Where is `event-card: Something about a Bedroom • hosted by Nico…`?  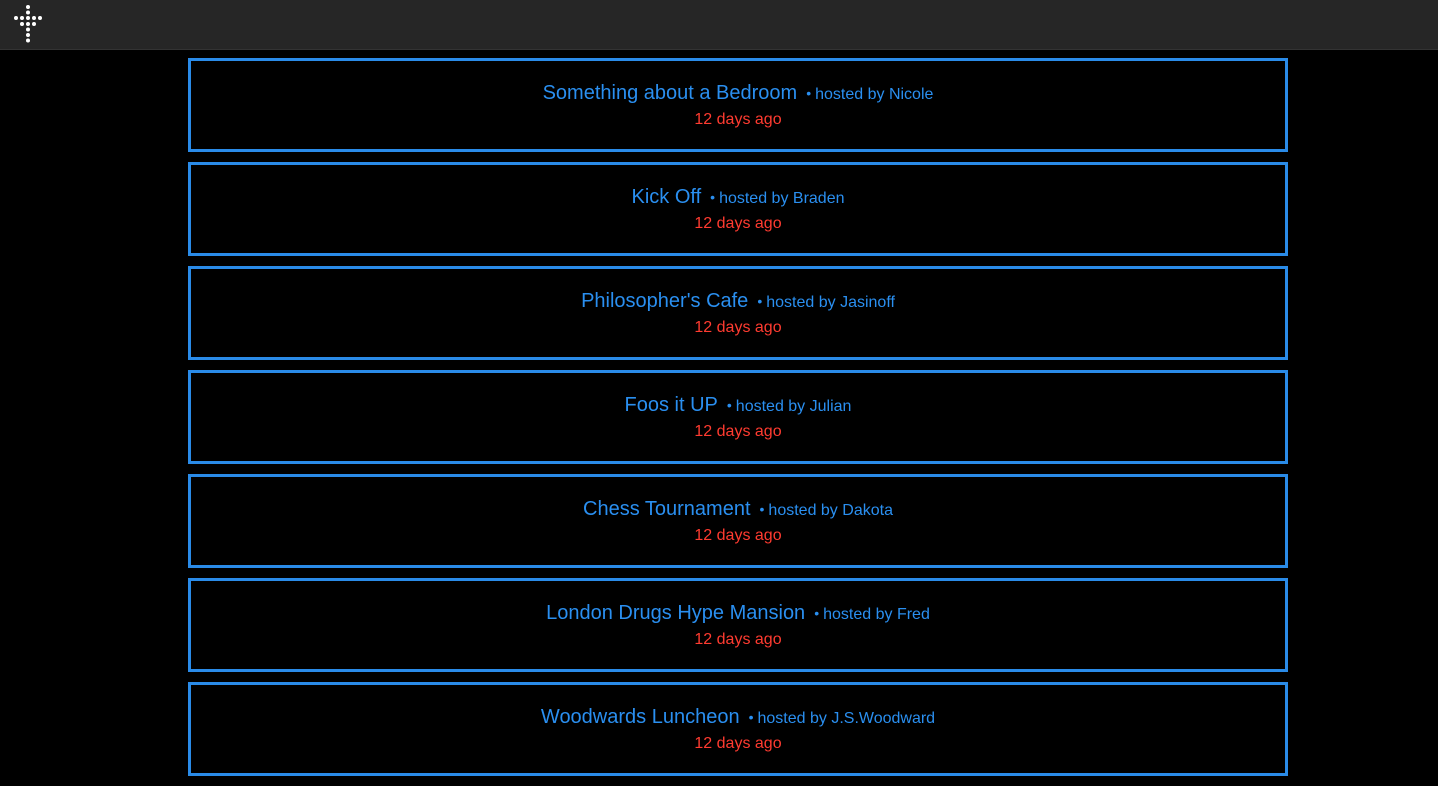
event-card: Something about a Bedroom • hosted by Nico… is located at coordinates (738, 105).